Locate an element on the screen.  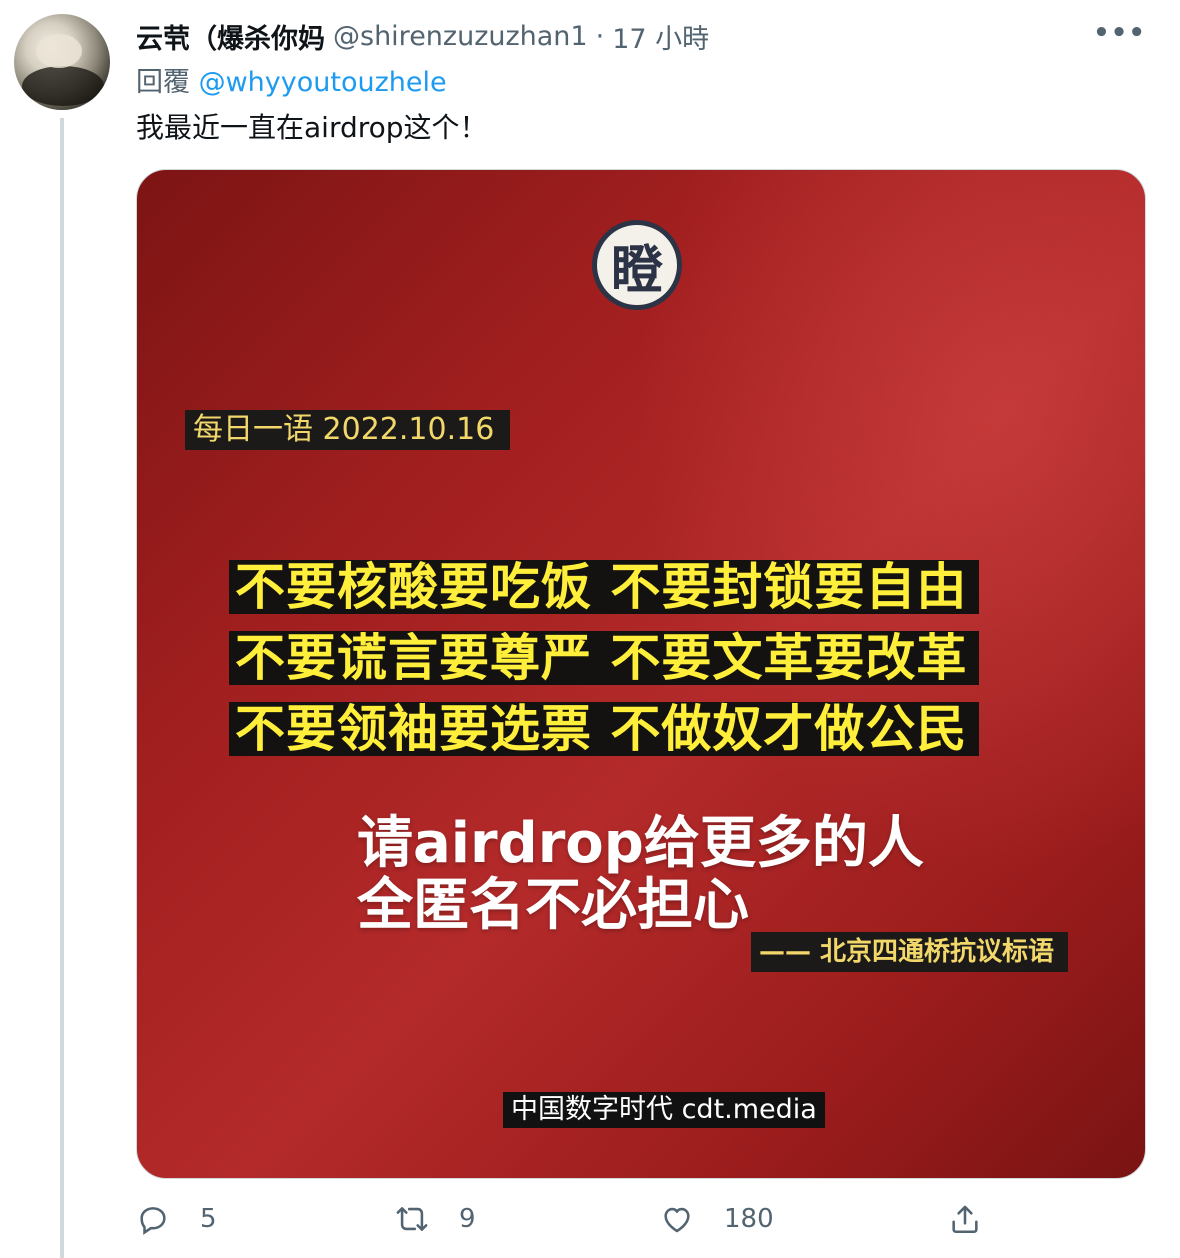
reply-button: 5 is located at coordinates (176, 1219).